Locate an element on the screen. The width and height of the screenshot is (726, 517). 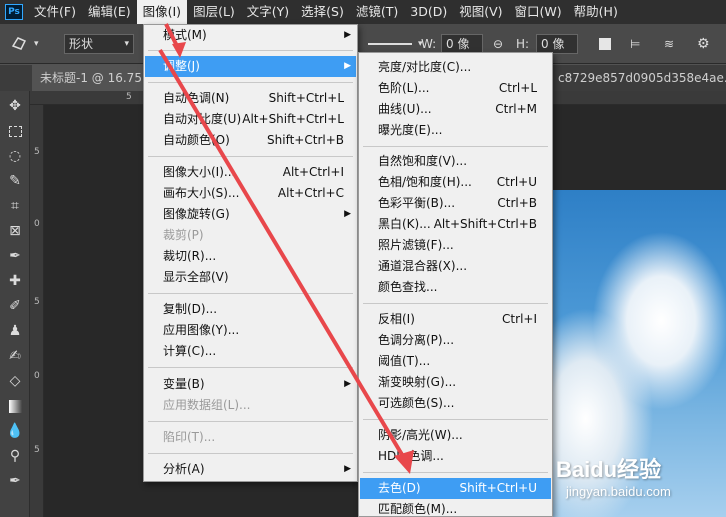
height-input: 0 像素 is located at coordinates (557, 51).